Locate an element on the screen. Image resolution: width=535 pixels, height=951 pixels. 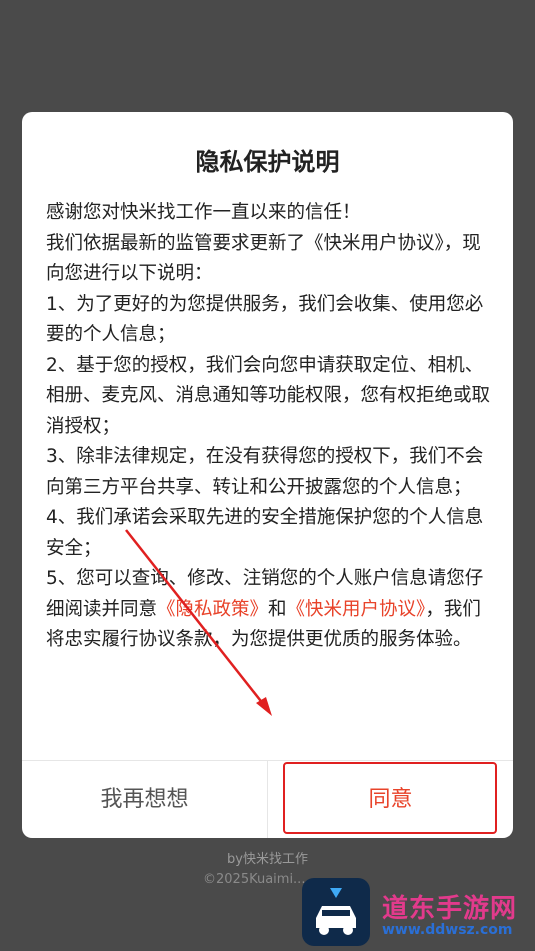
watermark-logo-icon is located at coordinates (336, 912).